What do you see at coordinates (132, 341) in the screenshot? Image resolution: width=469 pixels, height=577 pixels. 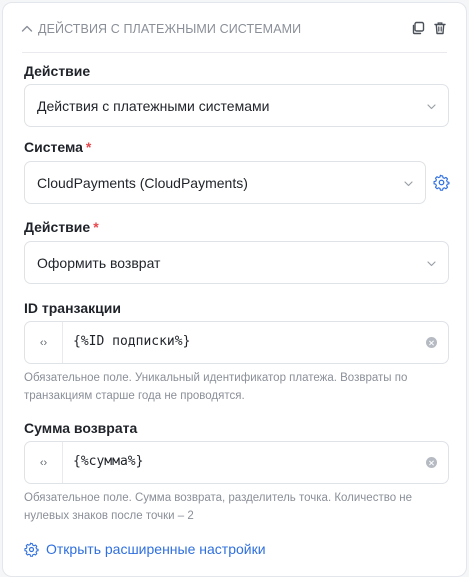 I see `transaction-id-value: {%ID подписки%}` at bounding box center [132, 341].